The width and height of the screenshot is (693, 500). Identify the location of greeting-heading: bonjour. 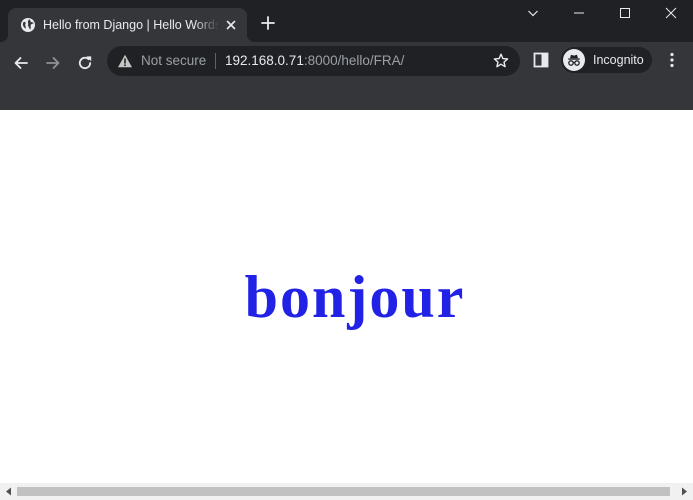
(355, 297).